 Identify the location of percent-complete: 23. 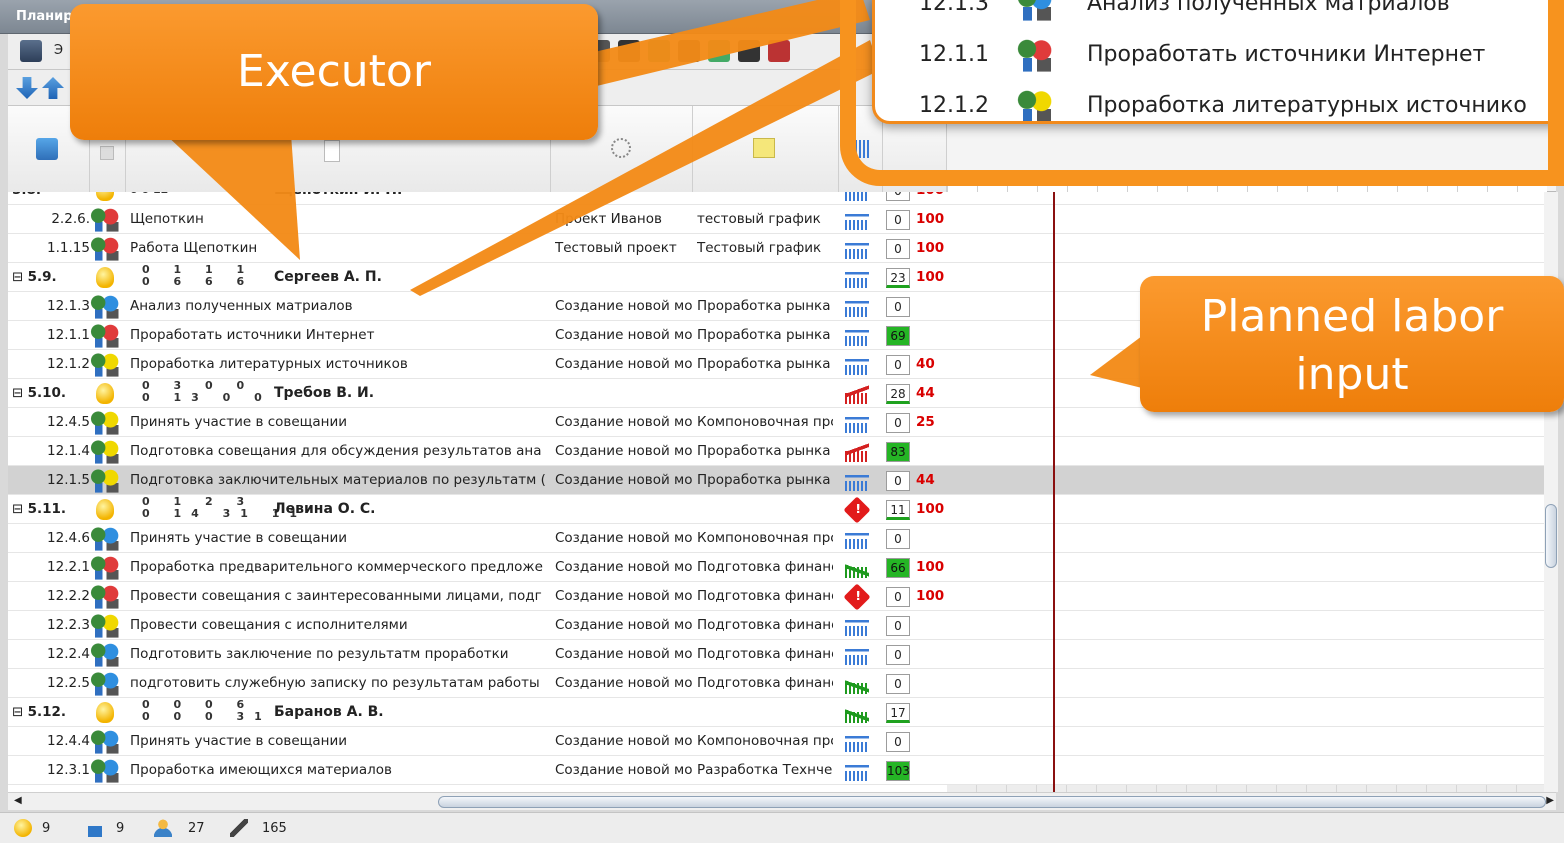
(898, 278).